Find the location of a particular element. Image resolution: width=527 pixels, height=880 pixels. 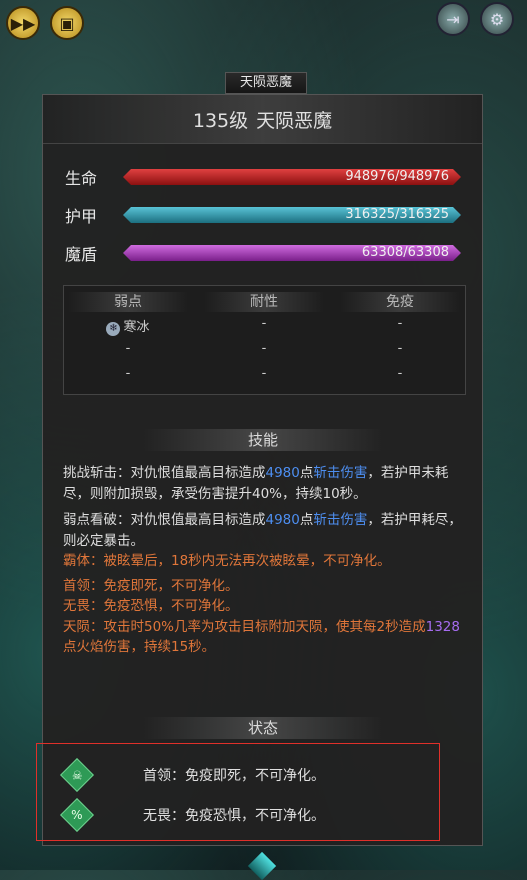

boss-name-tag: 天陨恶魔 is located at coordinates (266, 83).